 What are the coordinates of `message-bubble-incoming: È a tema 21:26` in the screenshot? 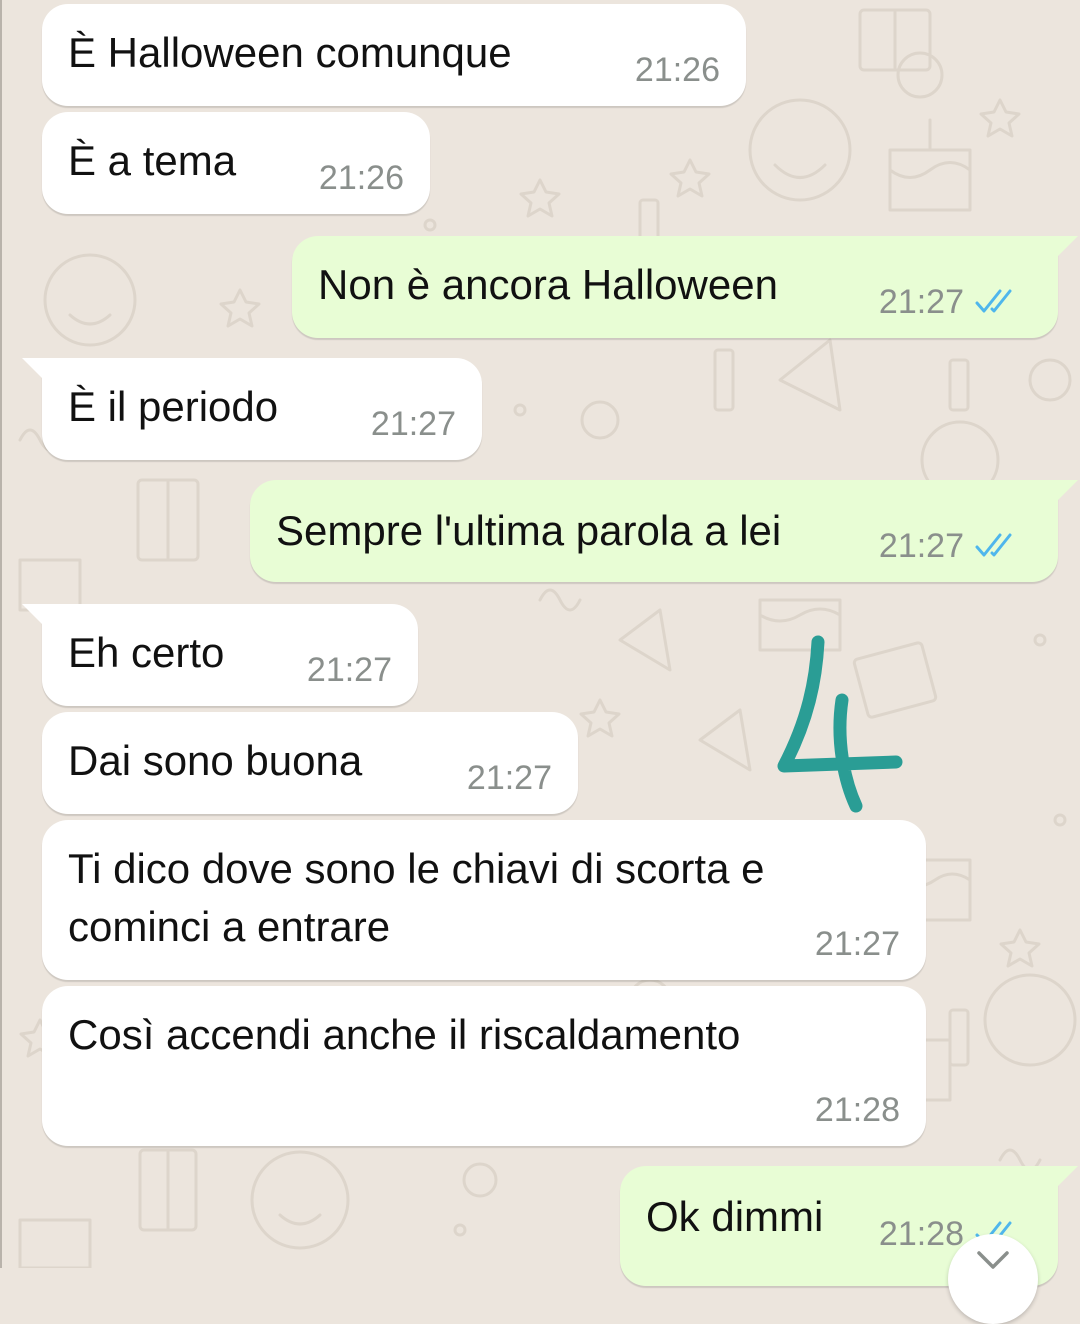 It's located at (236, 163).